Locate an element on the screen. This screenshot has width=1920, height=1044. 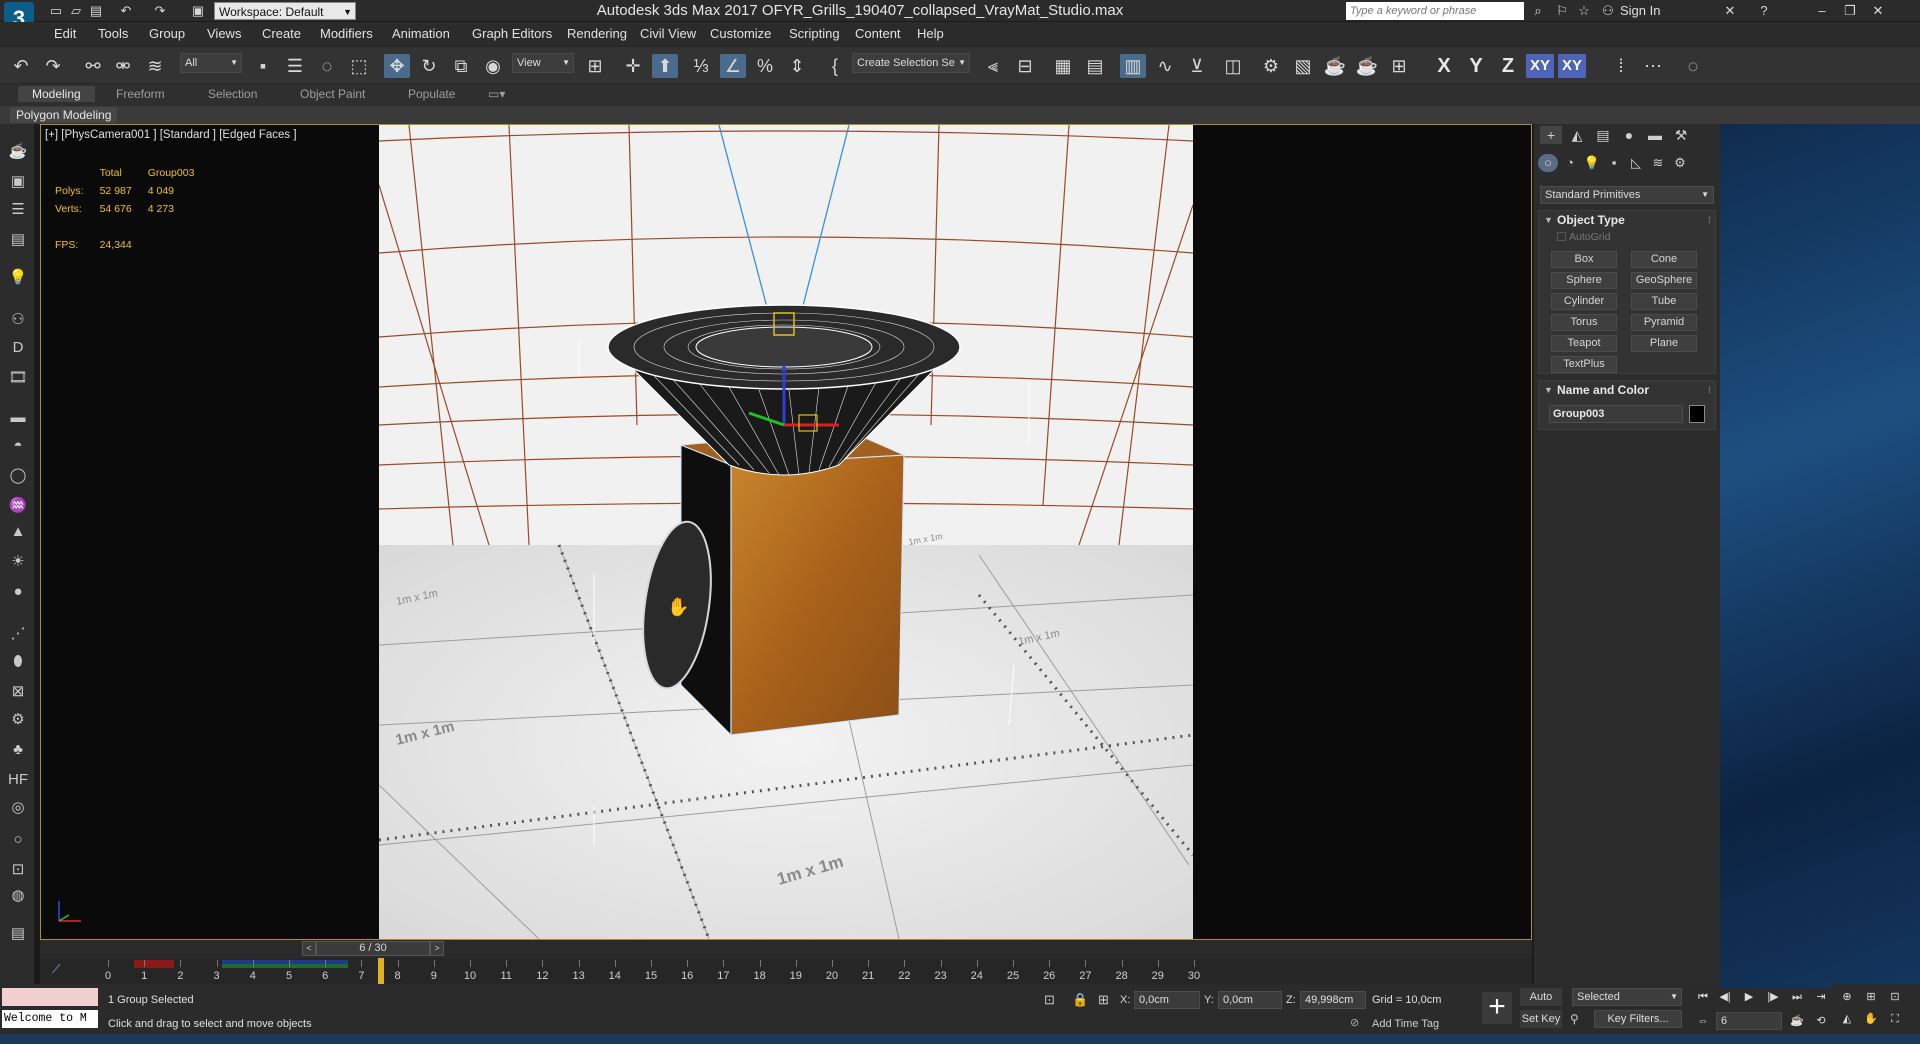
systems-category-icon: ⚙ is located at coordinates (1680, 163).